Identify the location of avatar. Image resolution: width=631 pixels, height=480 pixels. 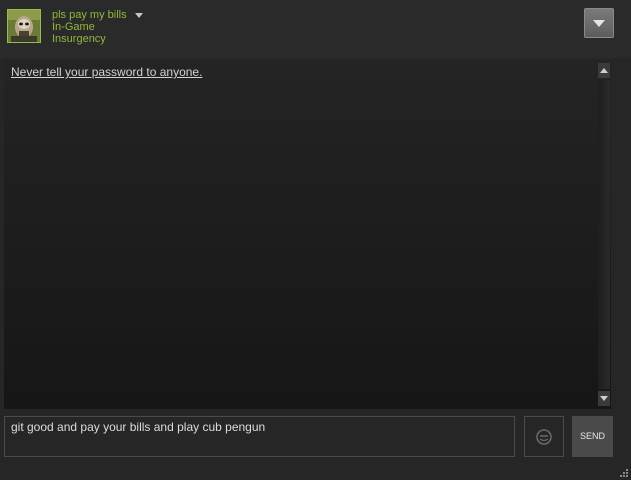
(24, 26).